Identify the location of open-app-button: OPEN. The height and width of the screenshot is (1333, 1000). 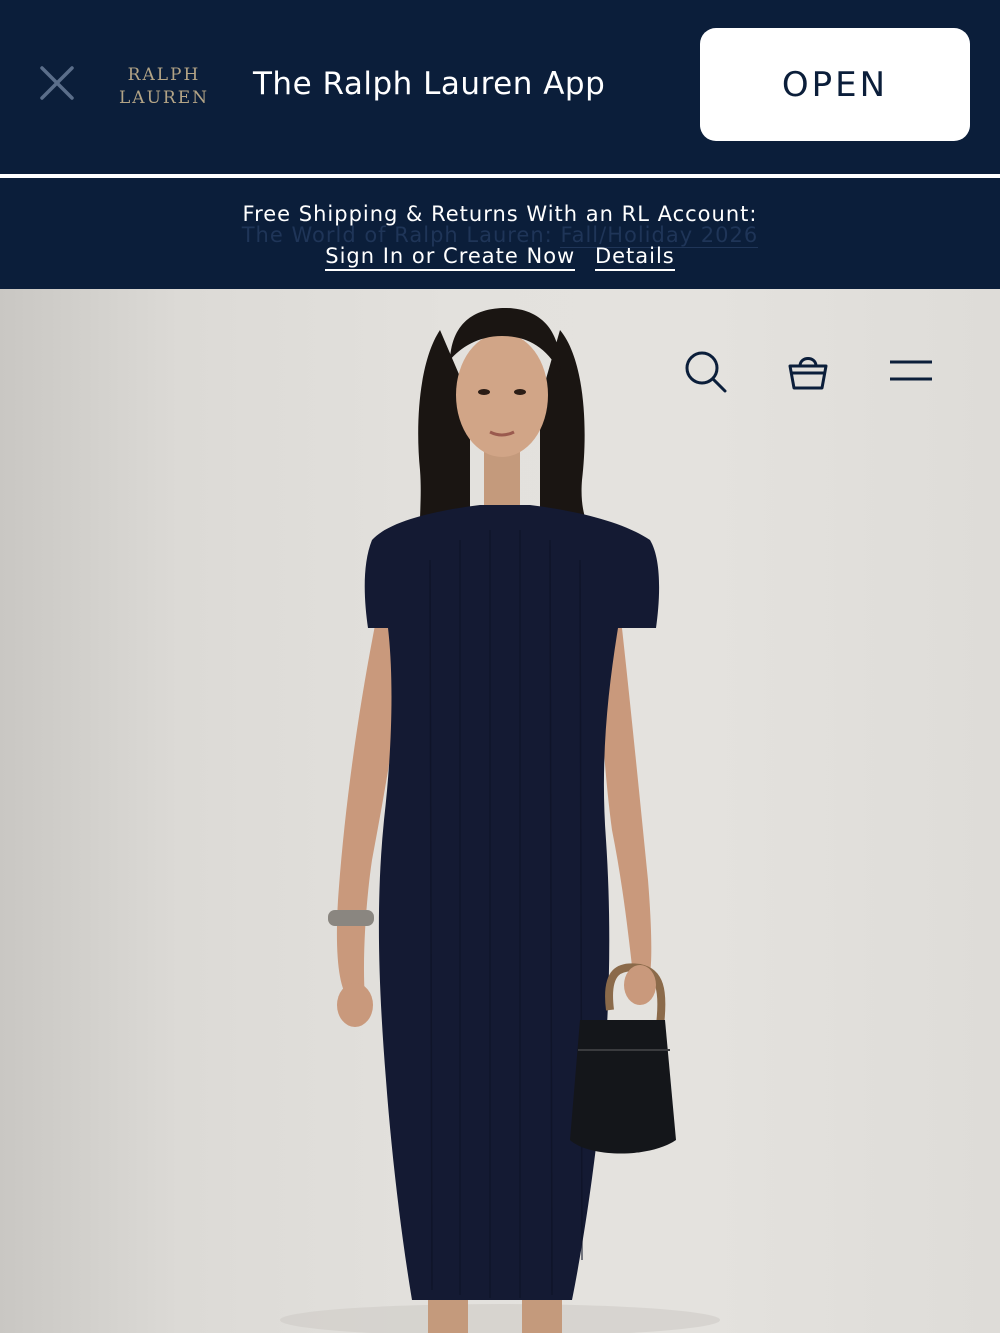
(835, 84).